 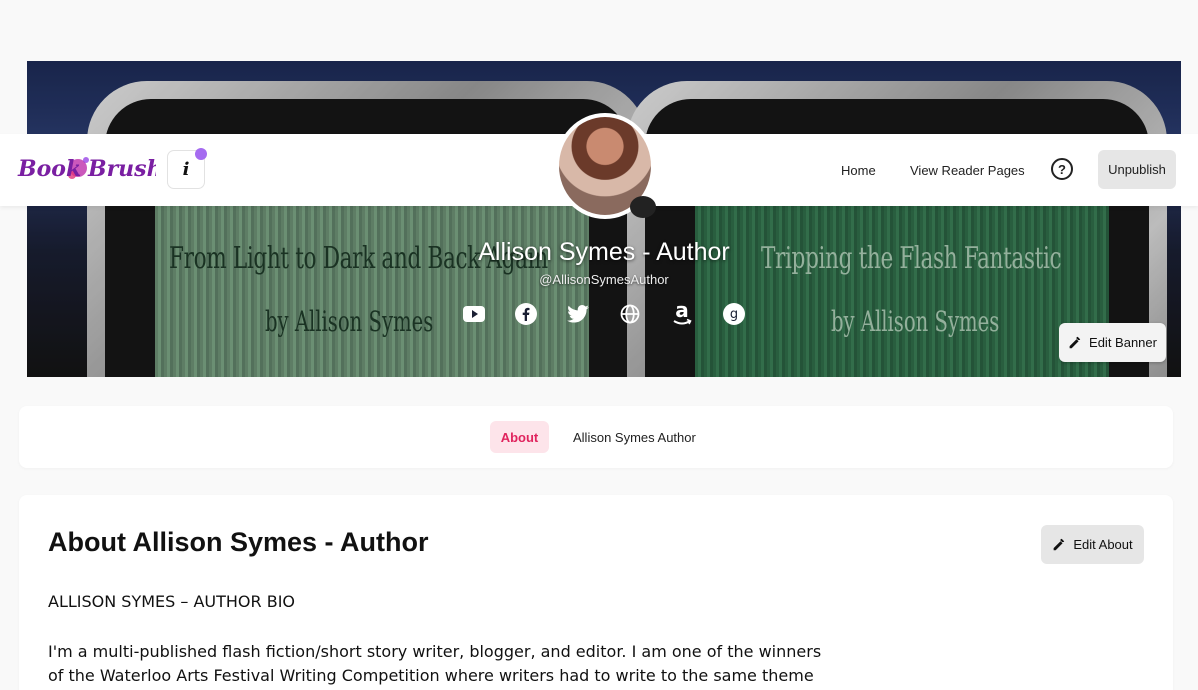 I want to click on unpublish-button: Unpublish, so click(x=1137, y=169).